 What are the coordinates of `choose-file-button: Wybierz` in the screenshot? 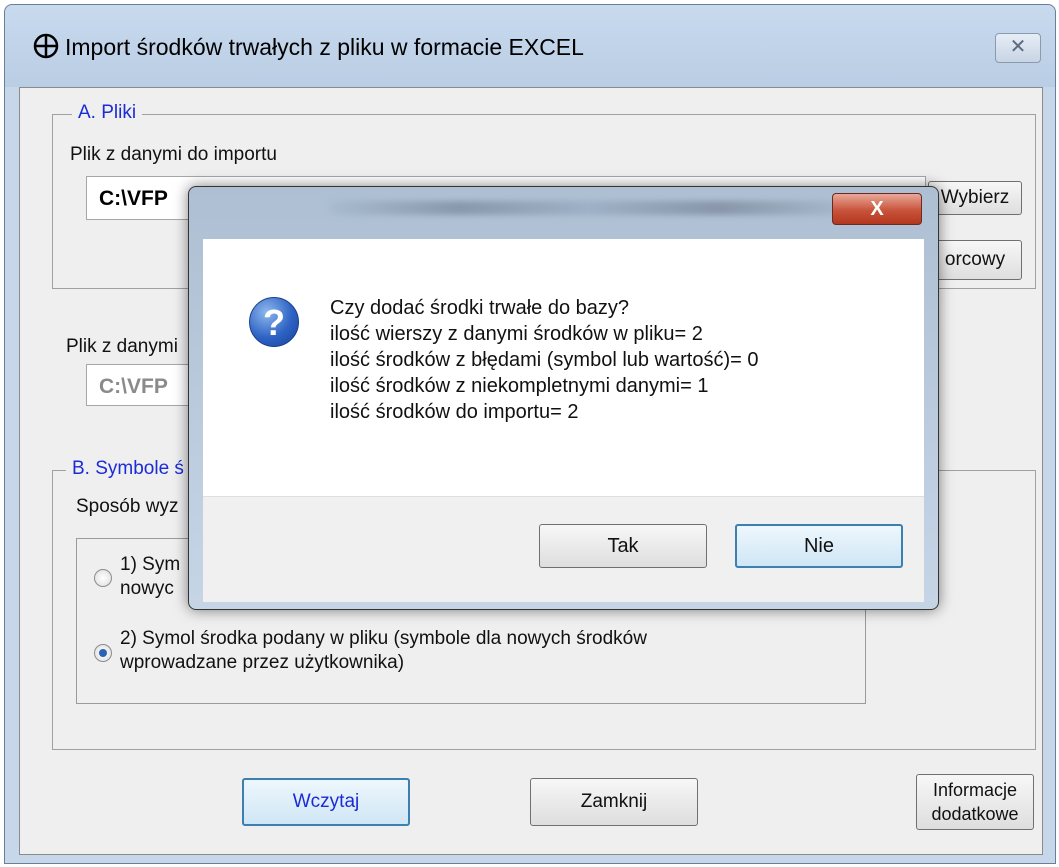 It's located at (975, 198).